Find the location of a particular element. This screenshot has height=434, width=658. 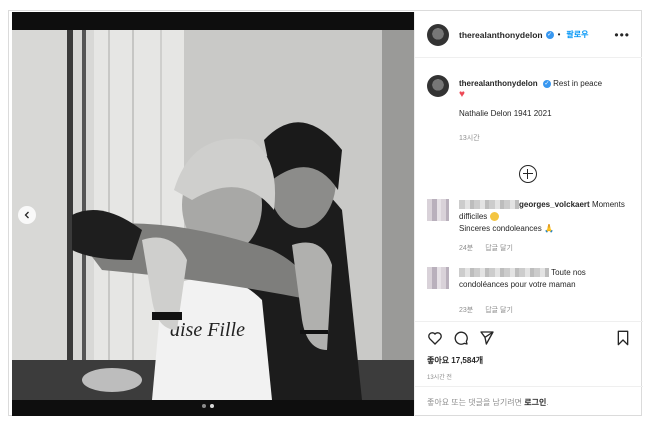

shirt-text: aise Fille is located at coordinates (207, 330).